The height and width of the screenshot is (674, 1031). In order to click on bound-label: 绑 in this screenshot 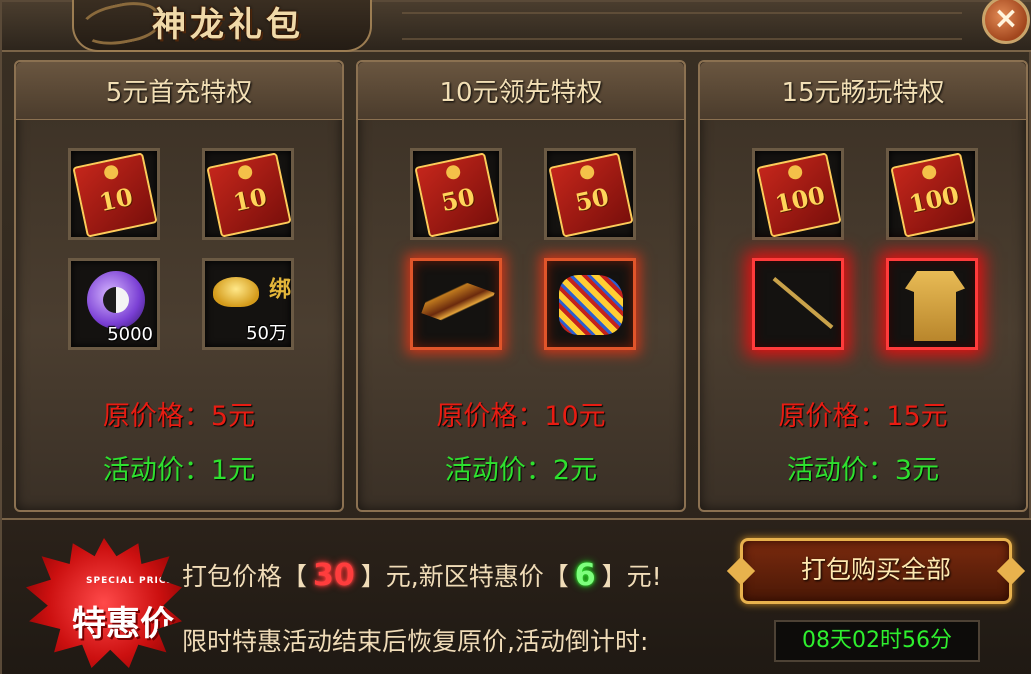, I will do `click(277, 288)`.